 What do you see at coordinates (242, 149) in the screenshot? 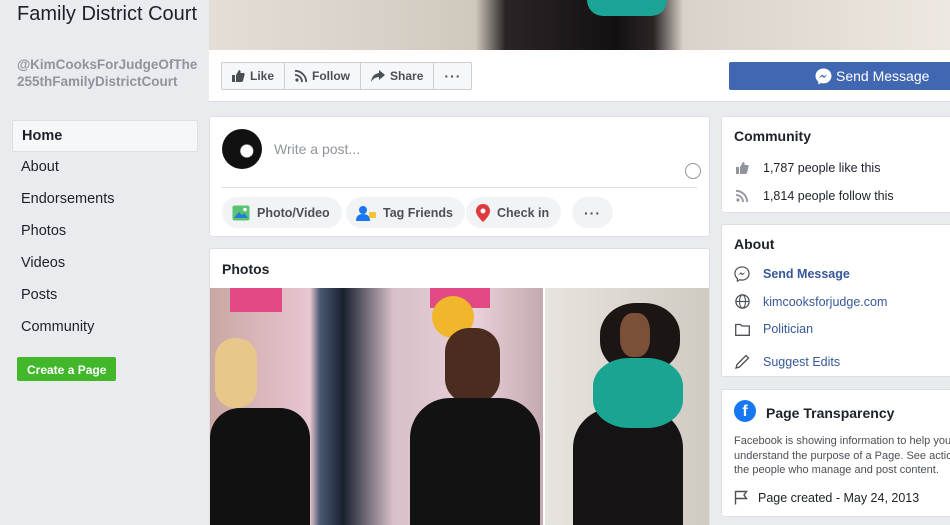
I see `avatar` at bounding box center [242, 149].